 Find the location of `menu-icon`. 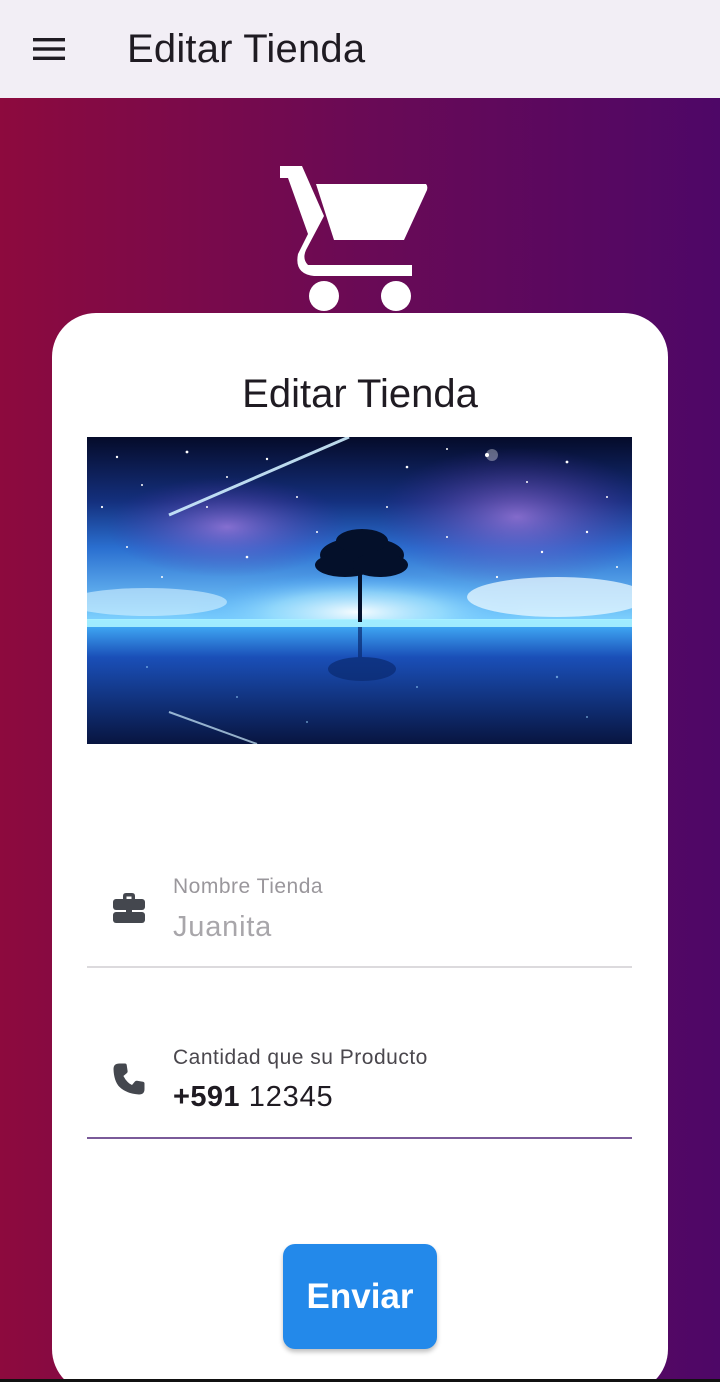

menu-icon is located at coordinates (49, 49).